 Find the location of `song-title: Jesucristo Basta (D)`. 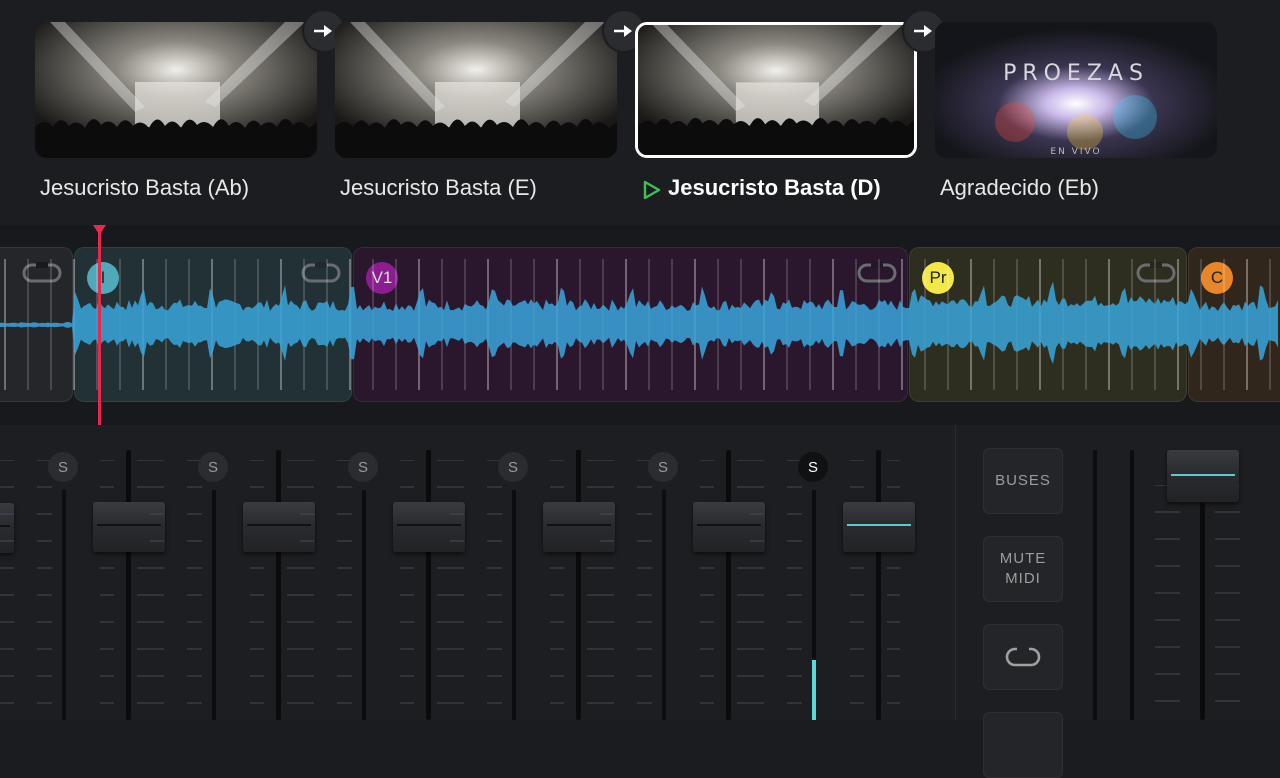

song-title: Jesucristo Basta (D) is located at coordinates (774, 187).